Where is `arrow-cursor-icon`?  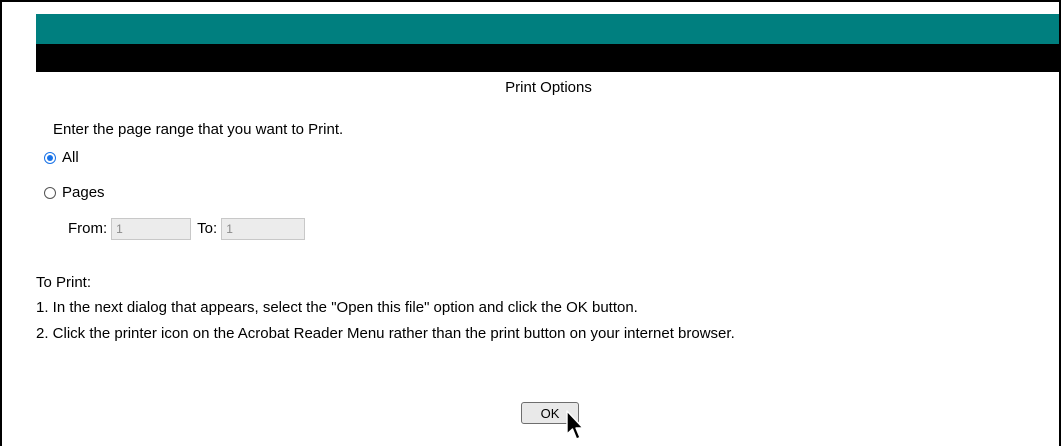
arrow-cursor-icon is located at coordinates (575, 425).